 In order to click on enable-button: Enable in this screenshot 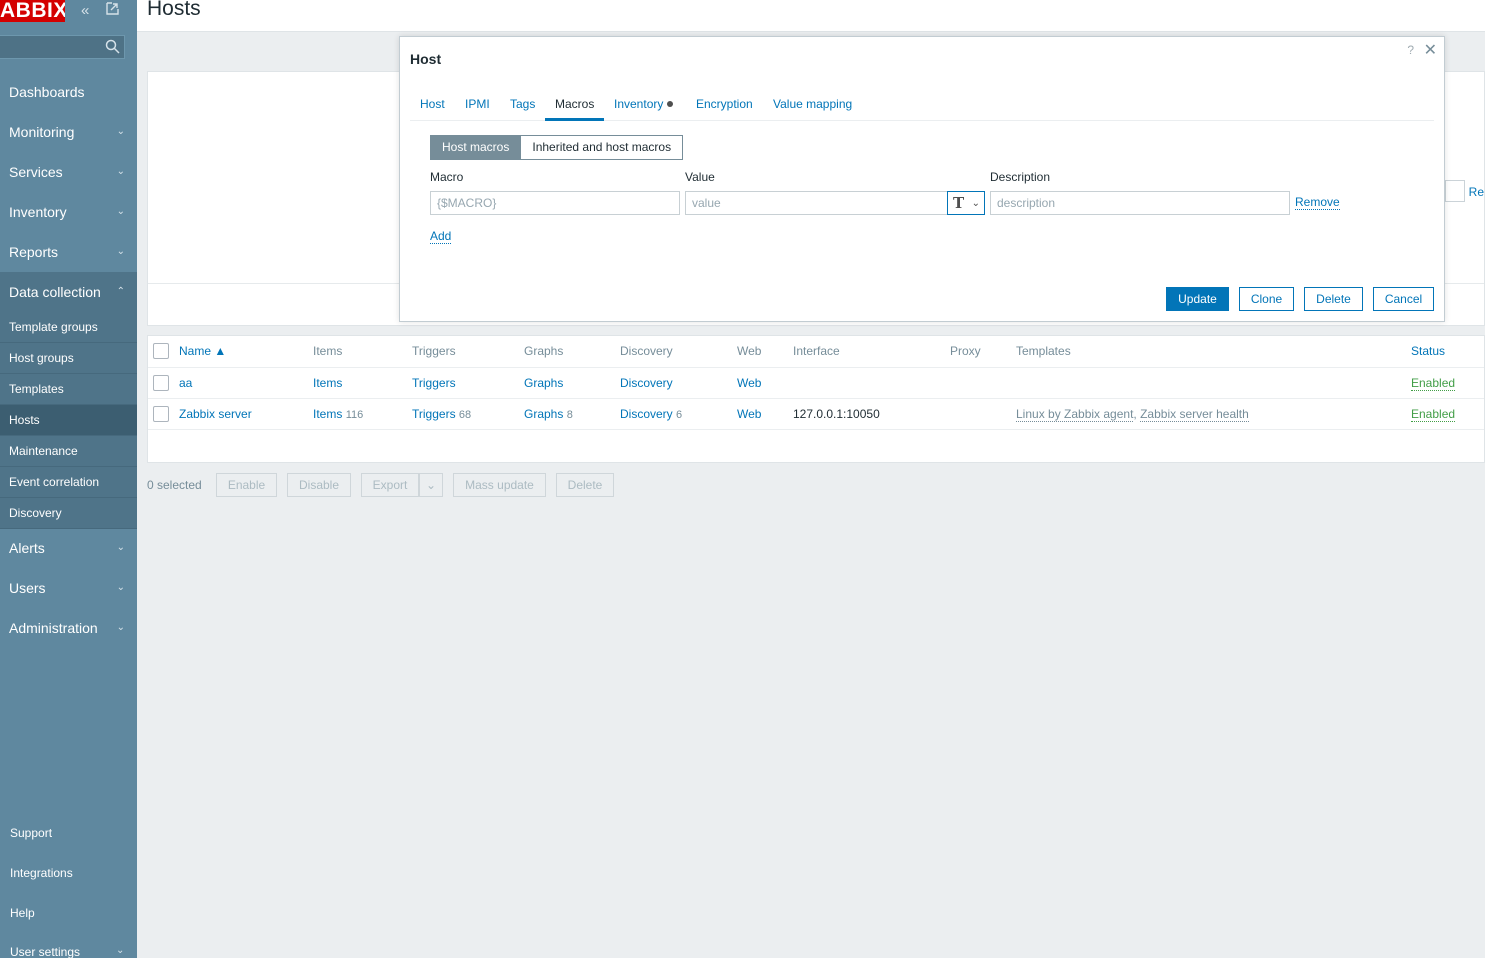, I will do `click(246, 485)`.